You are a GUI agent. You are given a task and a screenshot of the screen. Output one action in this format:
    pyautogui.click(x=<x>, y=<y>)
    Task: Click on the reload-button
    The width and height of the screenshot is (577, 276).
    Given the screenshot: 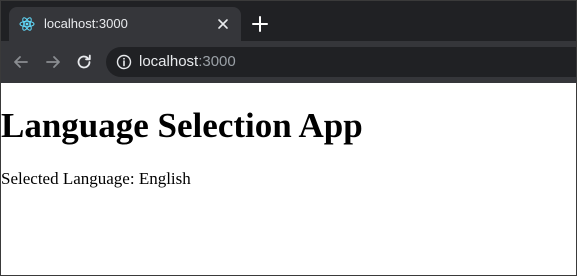 What is the action you would take?
    pyautogui.click(x=84, y=62)
    